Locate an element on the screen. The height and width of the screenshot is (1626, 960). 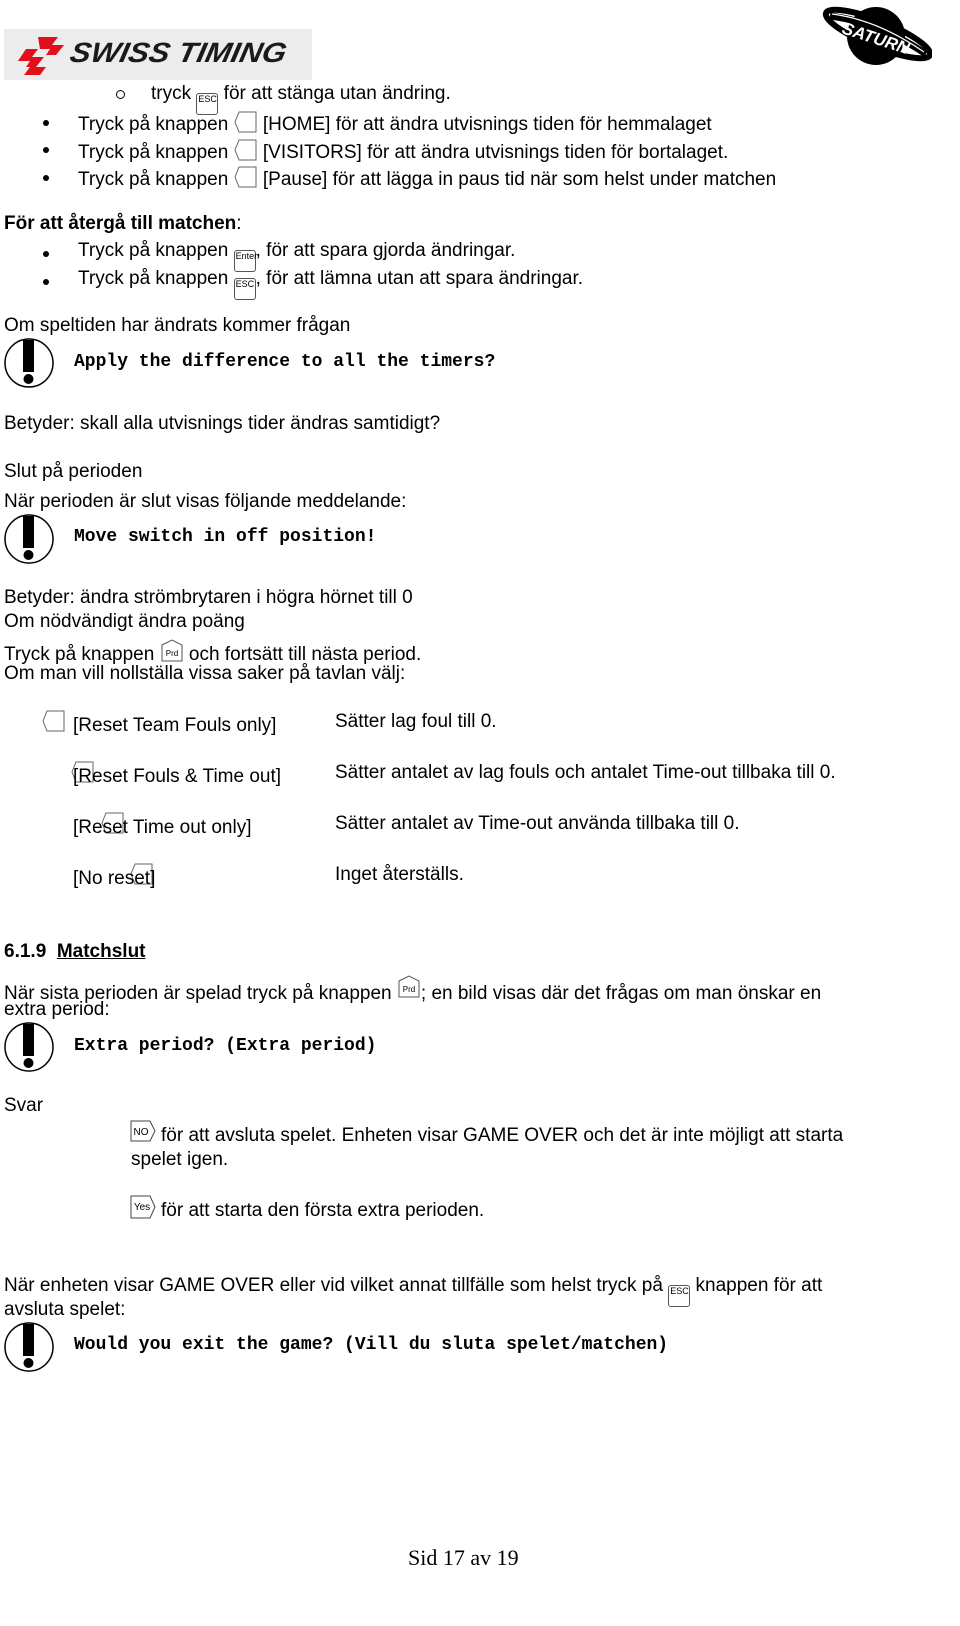
line-suffix: knappen för att is located at coordinates (759, 1285).